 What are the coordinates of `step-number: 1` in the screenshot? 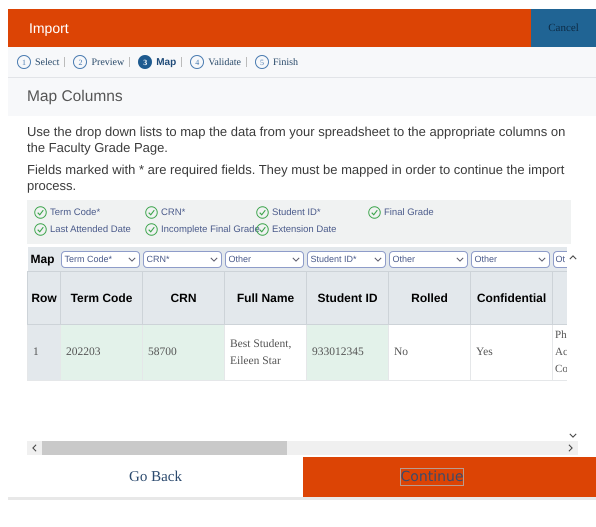 It's located at (24, 62).